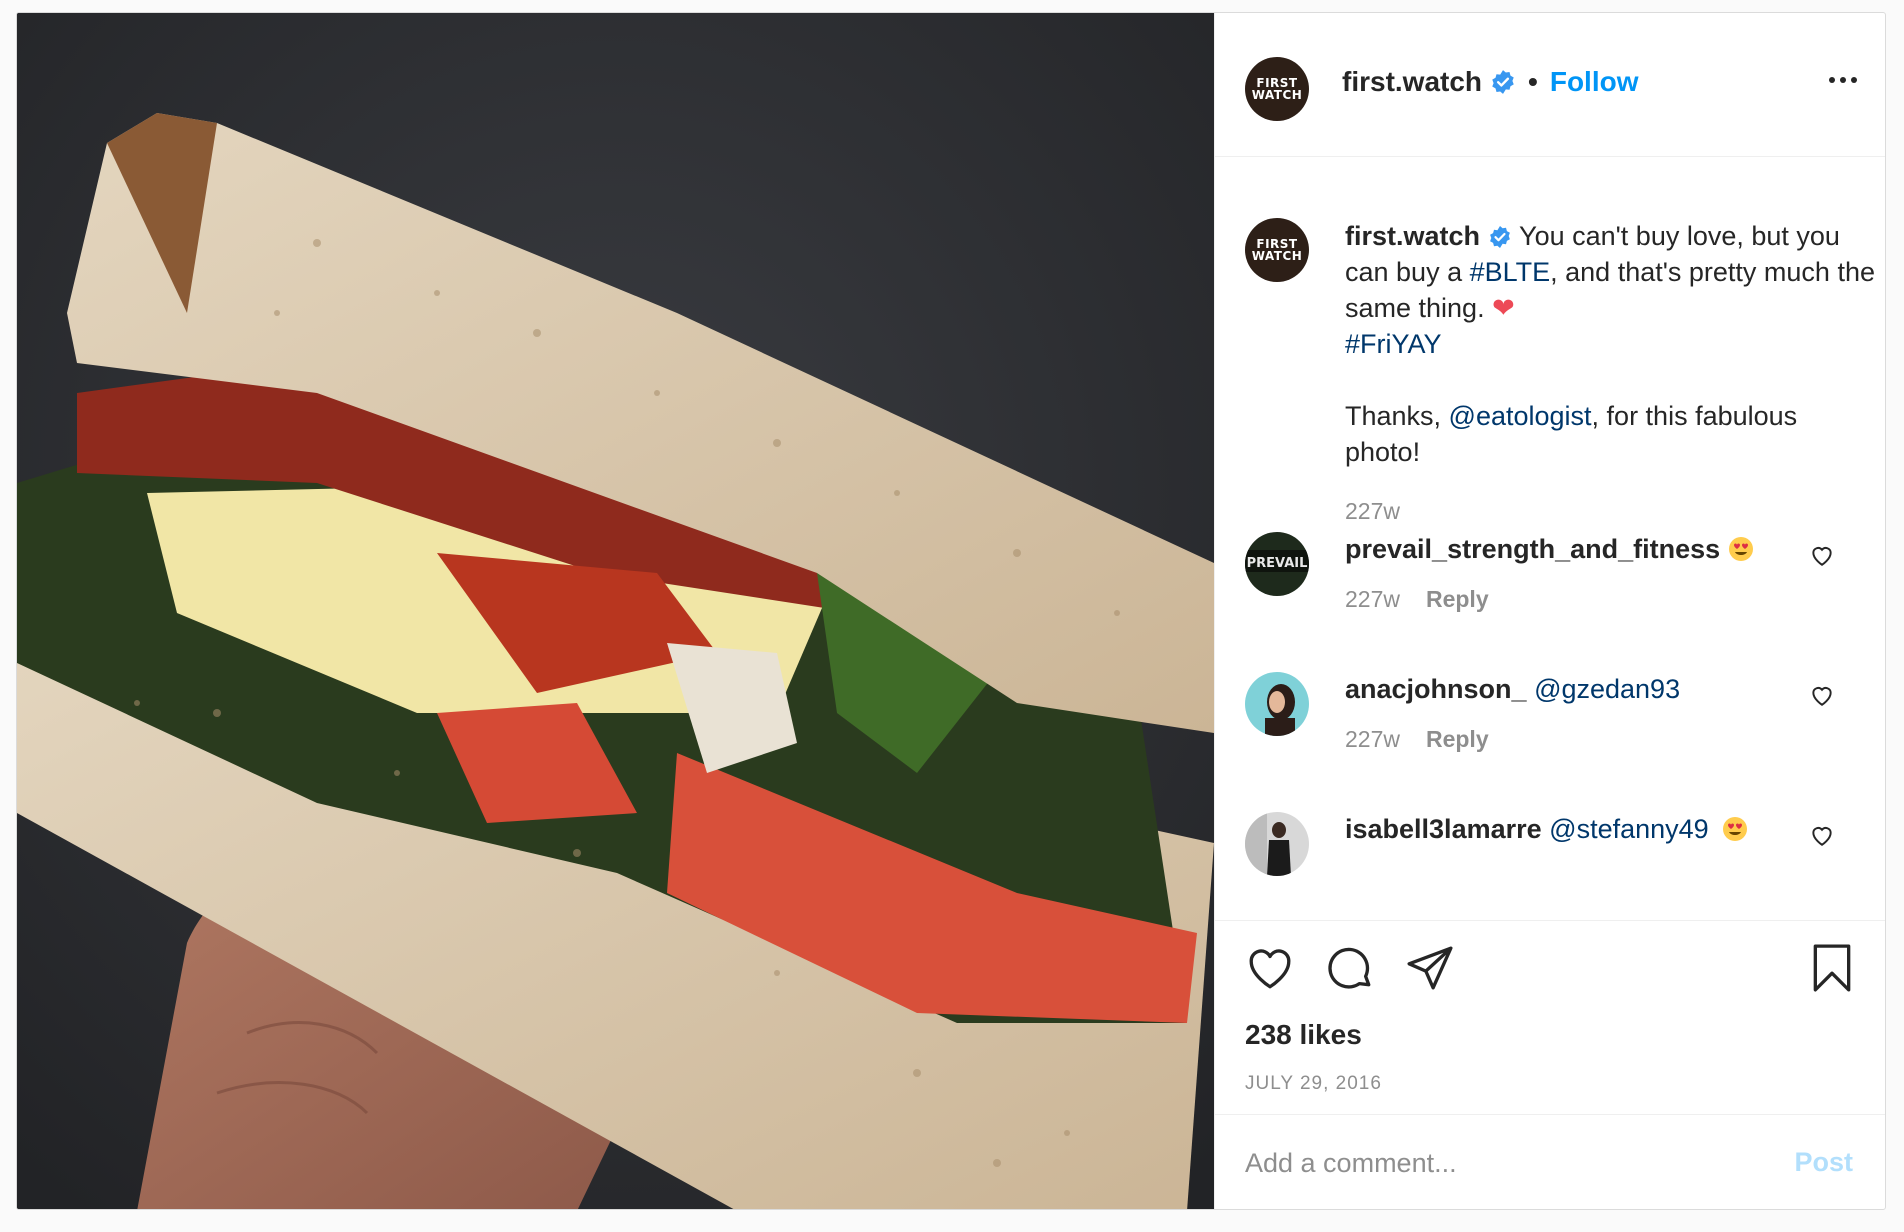  What do you see at coordinates (1430, 968) in the screenshot?
I see `paper-plane-icon` at bounding box center [1430, 968].